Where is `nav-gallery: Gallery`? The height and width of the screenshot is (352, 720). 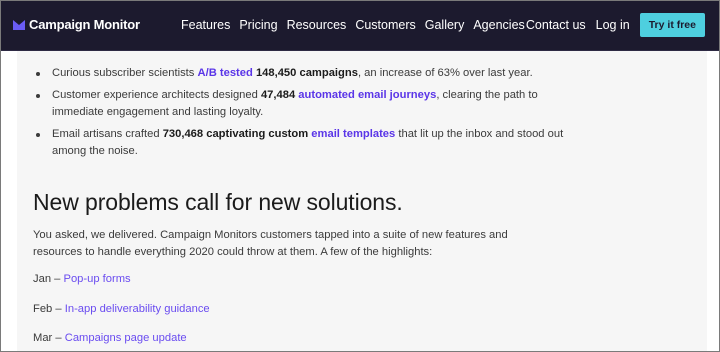 nav-gallery: Gallery is located at coordinates (445, 25).